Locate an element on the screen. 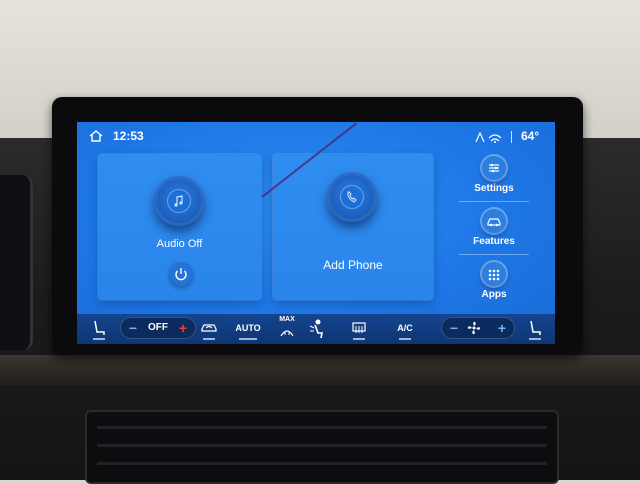 This screenshot has width=640, height=484. fan-up-button: + is located at coordinates (502, 328).